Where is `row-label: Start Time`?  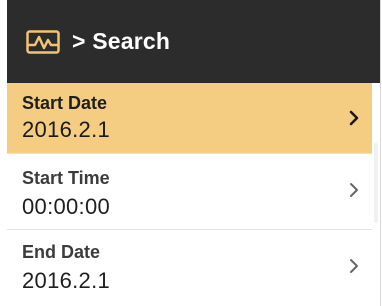 row-label: Start Time is located at coordinates (66, 178).